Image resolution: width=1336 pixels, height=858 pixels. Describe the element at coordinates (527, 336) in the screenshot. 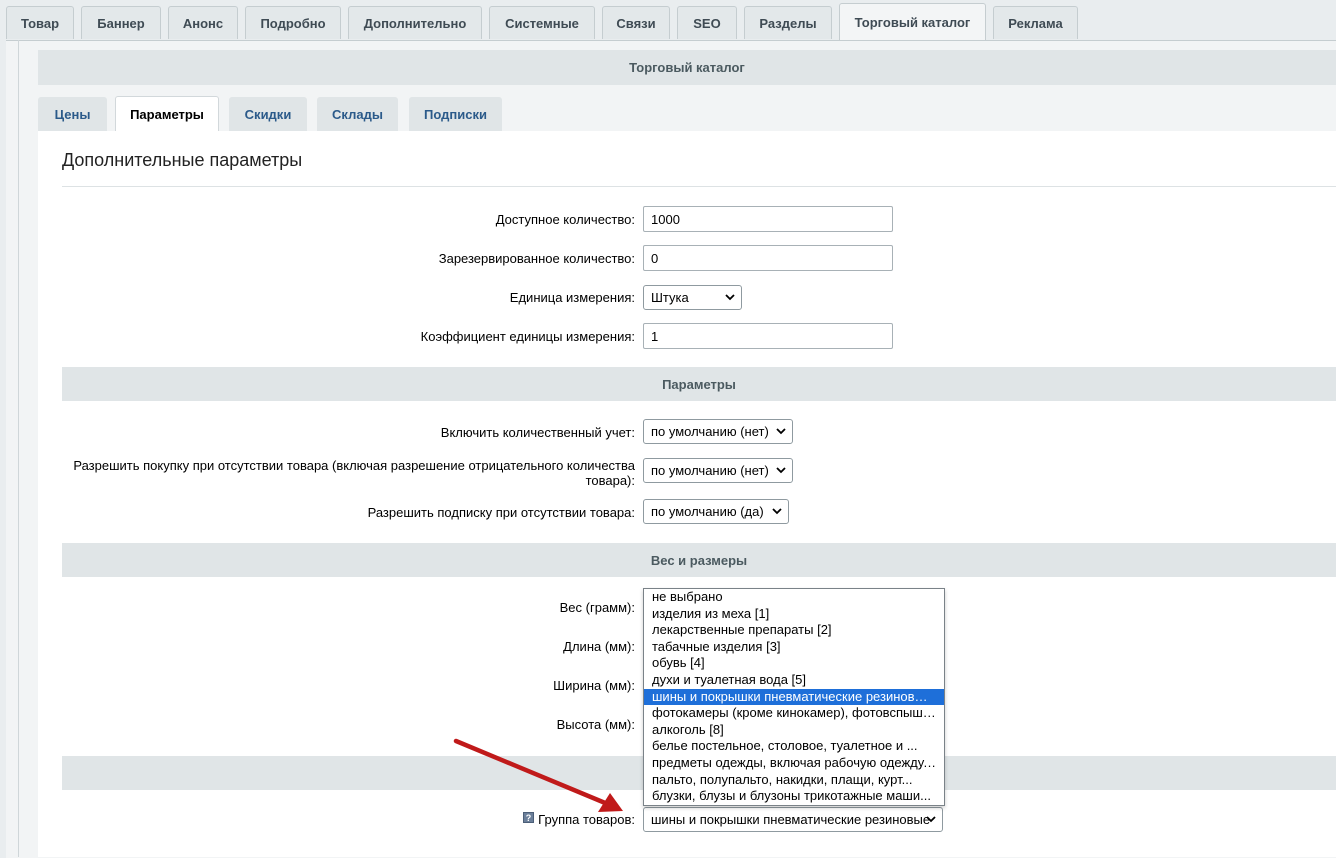

I see `unit-ratio-label: Коэффициент единицы измерения:` at that location.